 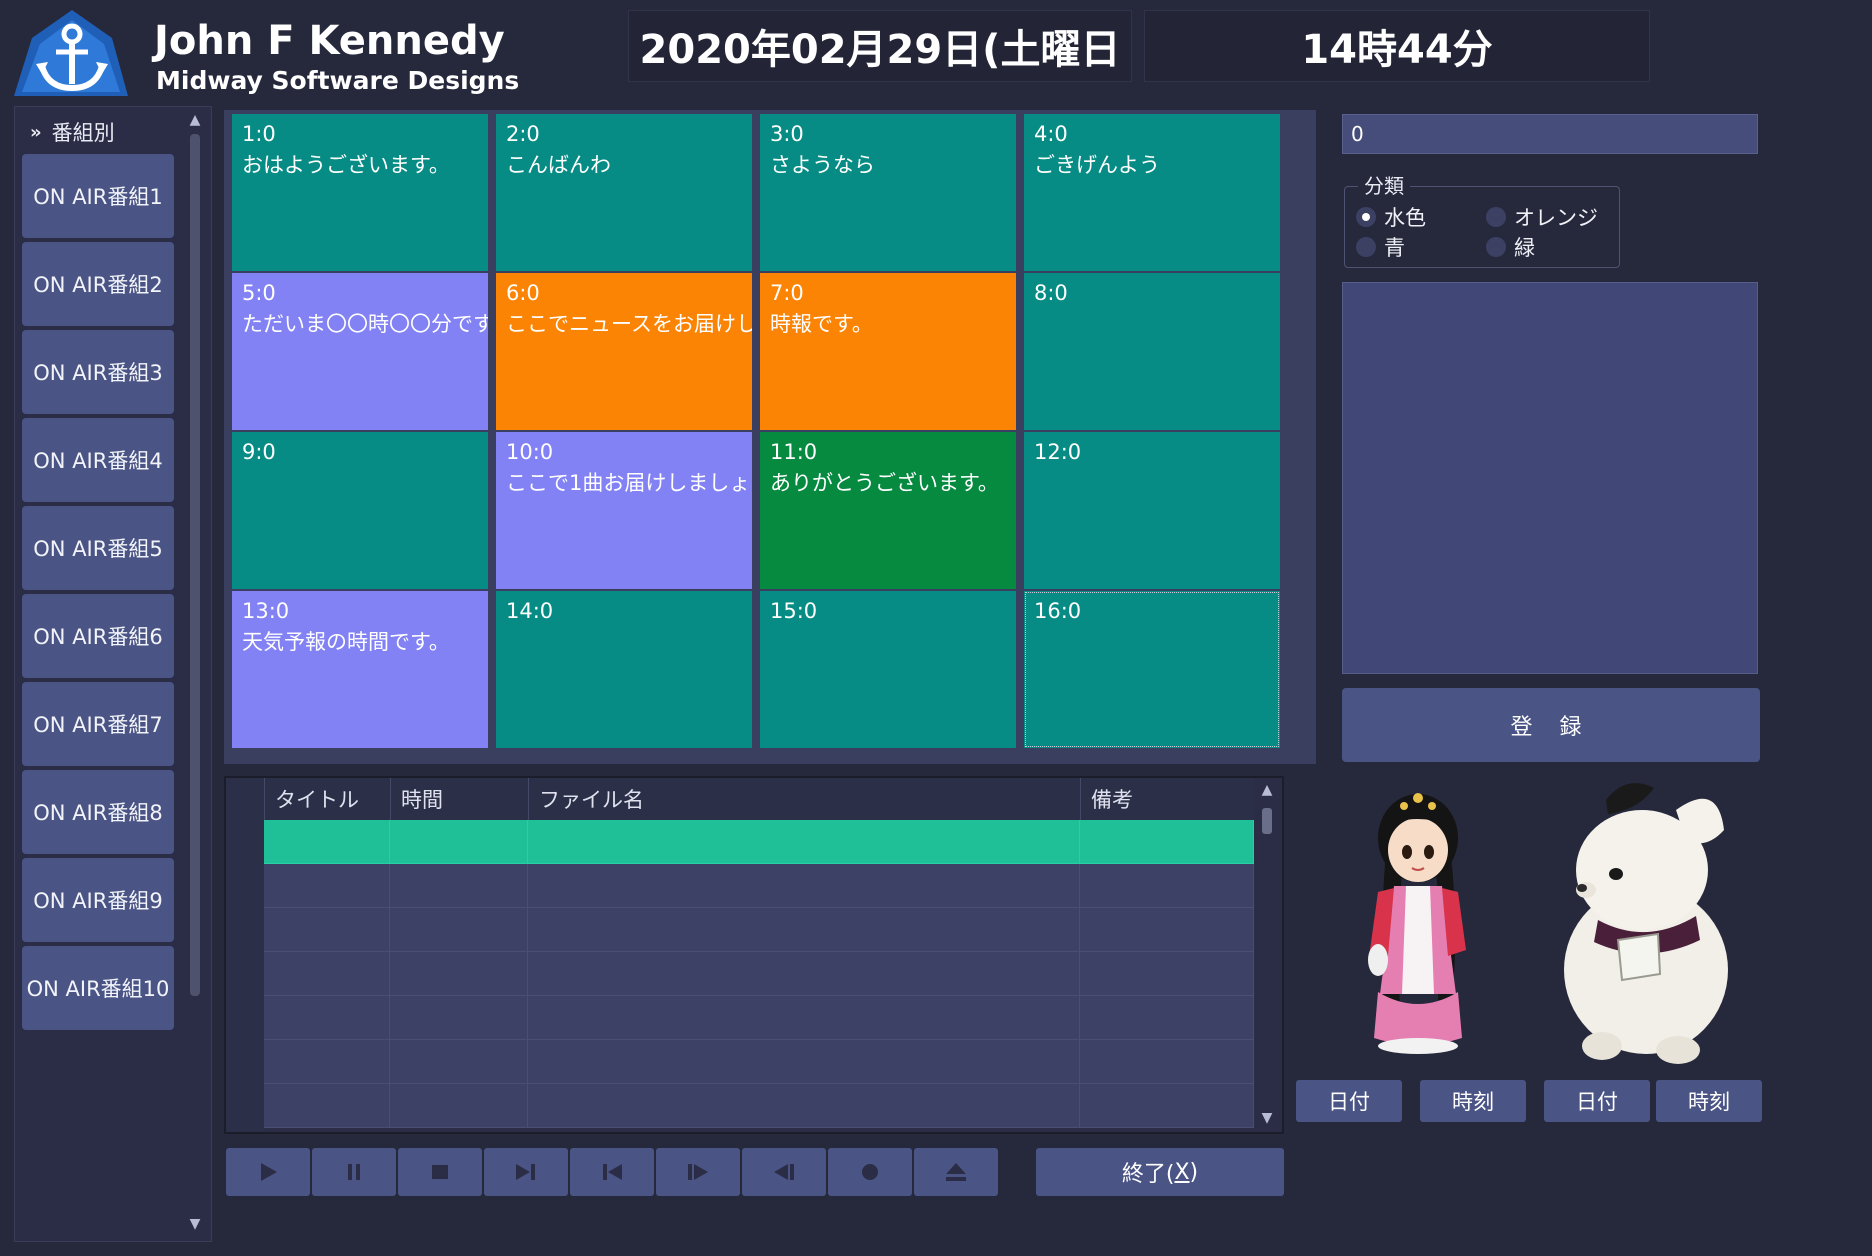 I want to click on play-button, so click(x=268, y=1172).